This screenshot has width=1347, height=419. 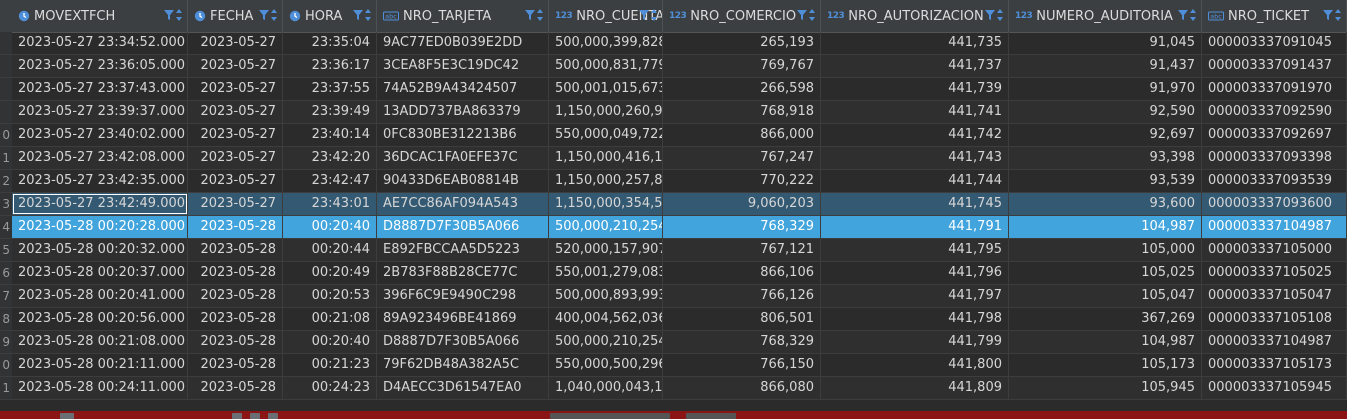 What do you see at coordinates (100, 204) in the screenshot?
I see `table-cell: 2023-05-27 23:42:49.000` at bounding box center [100, 204].